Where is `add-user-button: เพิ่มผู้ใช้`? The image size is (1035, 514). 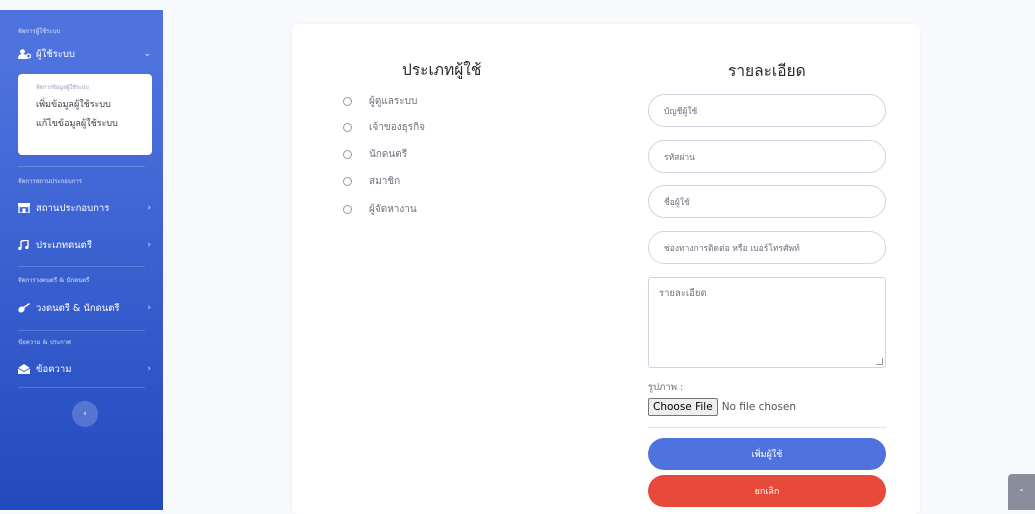
add-user-button: เพิ่มผู้ใช้ is located at coordinates (767, 454).